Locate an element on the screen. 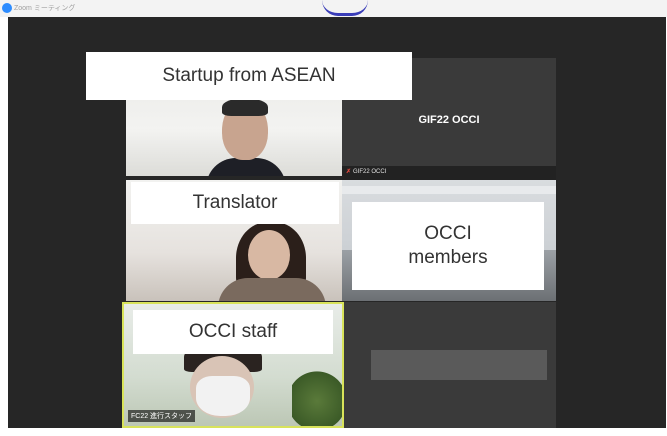 The height and width of the screenshot is (436, 667). empty-placeholder-bar is located at coordinates (459, 365).